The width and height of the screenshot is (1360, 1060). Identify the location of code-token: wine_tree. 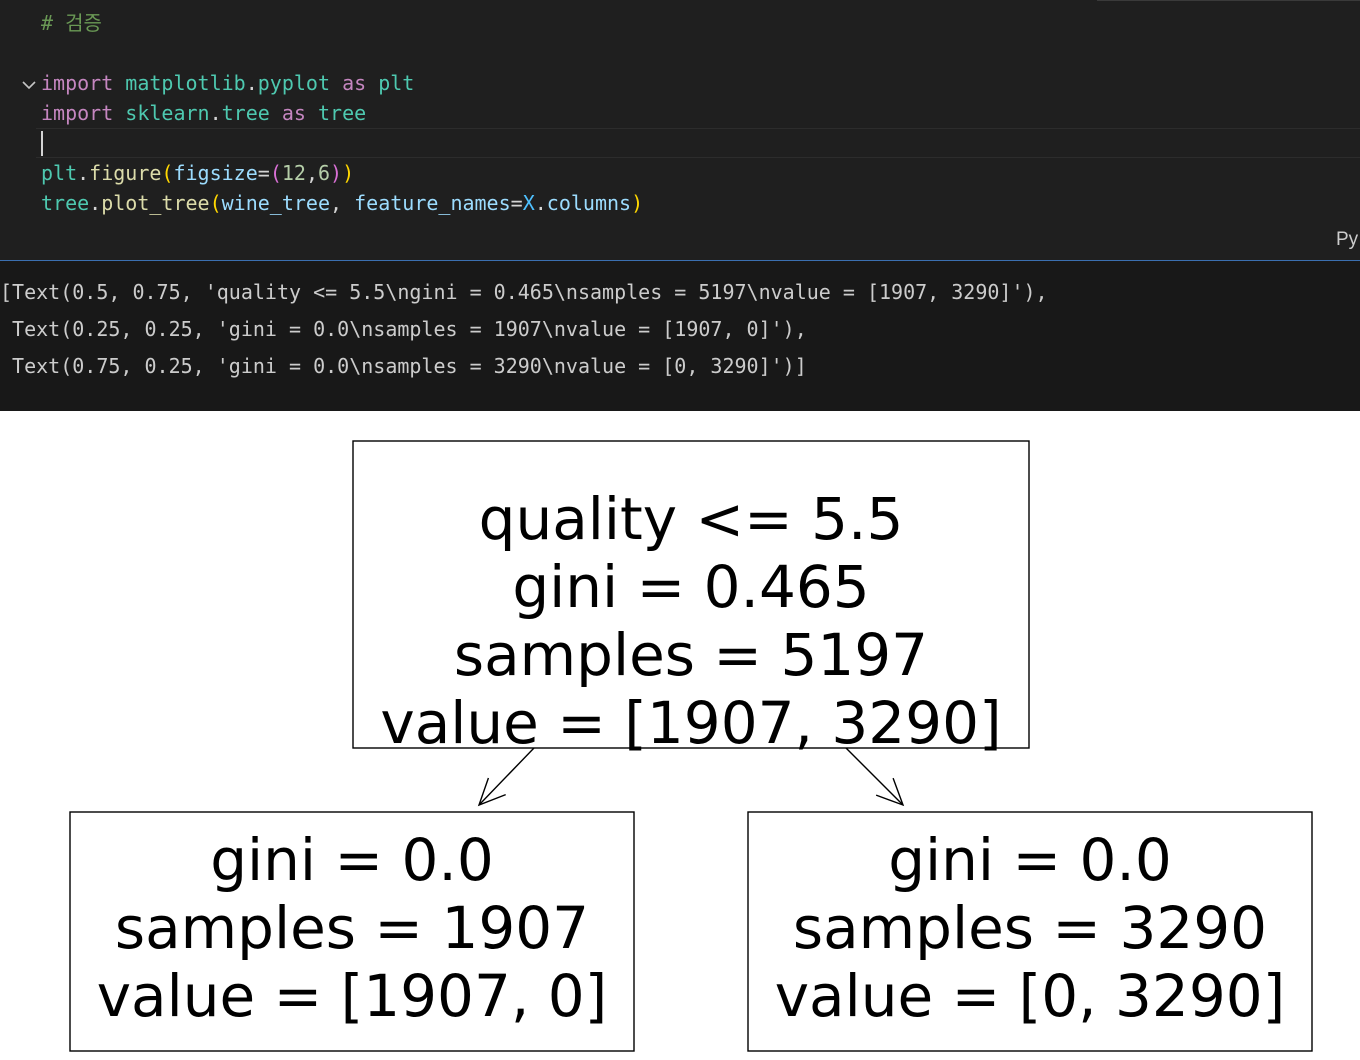
(276, 203).